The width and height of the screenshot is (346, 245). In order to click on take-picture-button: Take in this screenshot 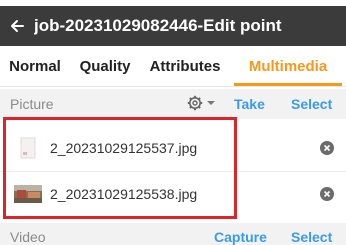, I will do `click(249, 104)`.